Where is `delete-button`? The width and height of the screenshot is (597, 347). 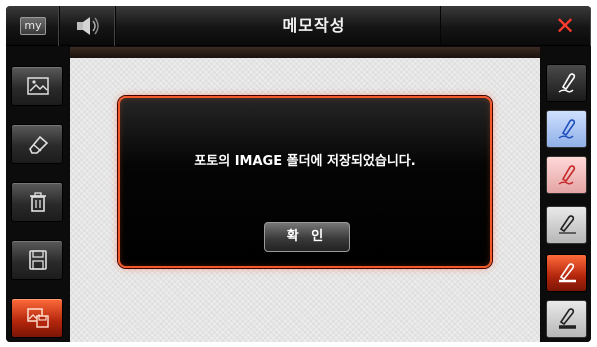
delete-button is located at coordinates (37, 202).